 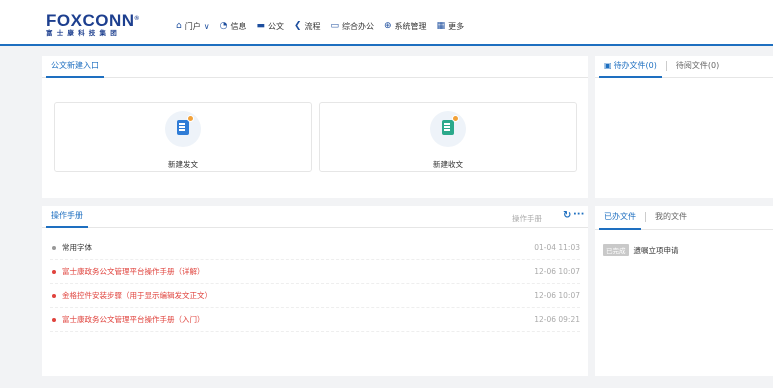 What do you see at coordinates (183, 127) in the screenshot?
I see `outgoing-doc-icon` at bounding box center [183, 127].